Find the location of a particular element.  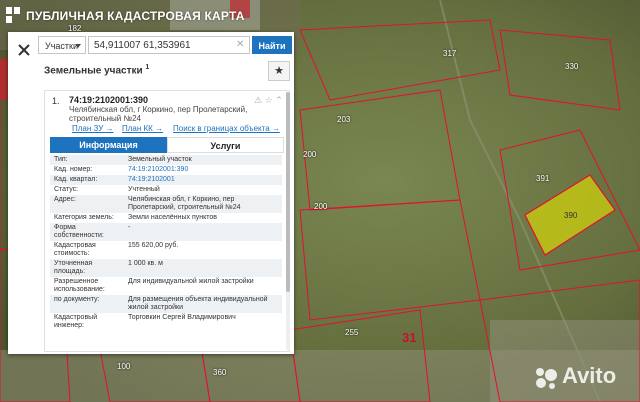

find-button: Найти is located at coordinates (272, 45).